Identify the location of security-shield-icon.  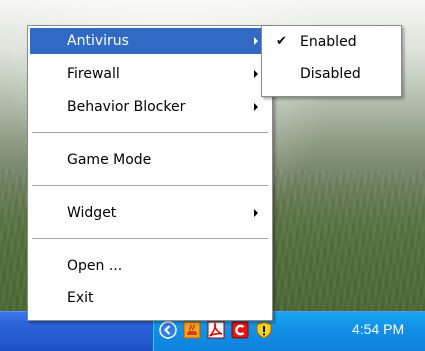
(264, 330).